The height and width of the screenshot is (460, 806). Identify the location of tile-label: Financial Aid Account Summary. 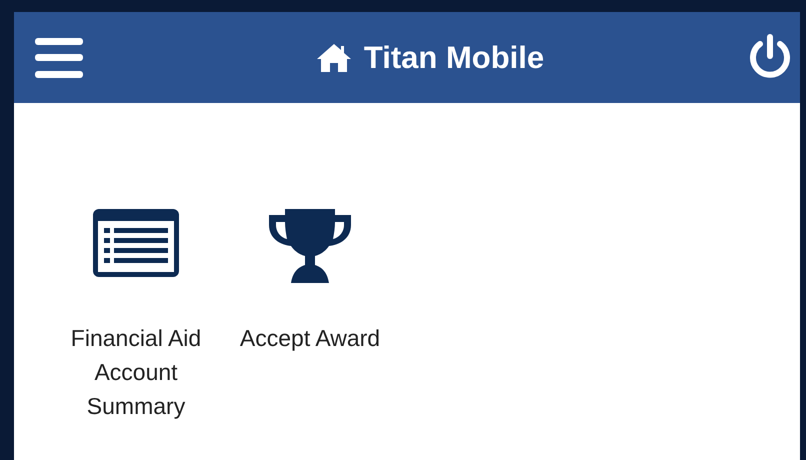
(136, 372).